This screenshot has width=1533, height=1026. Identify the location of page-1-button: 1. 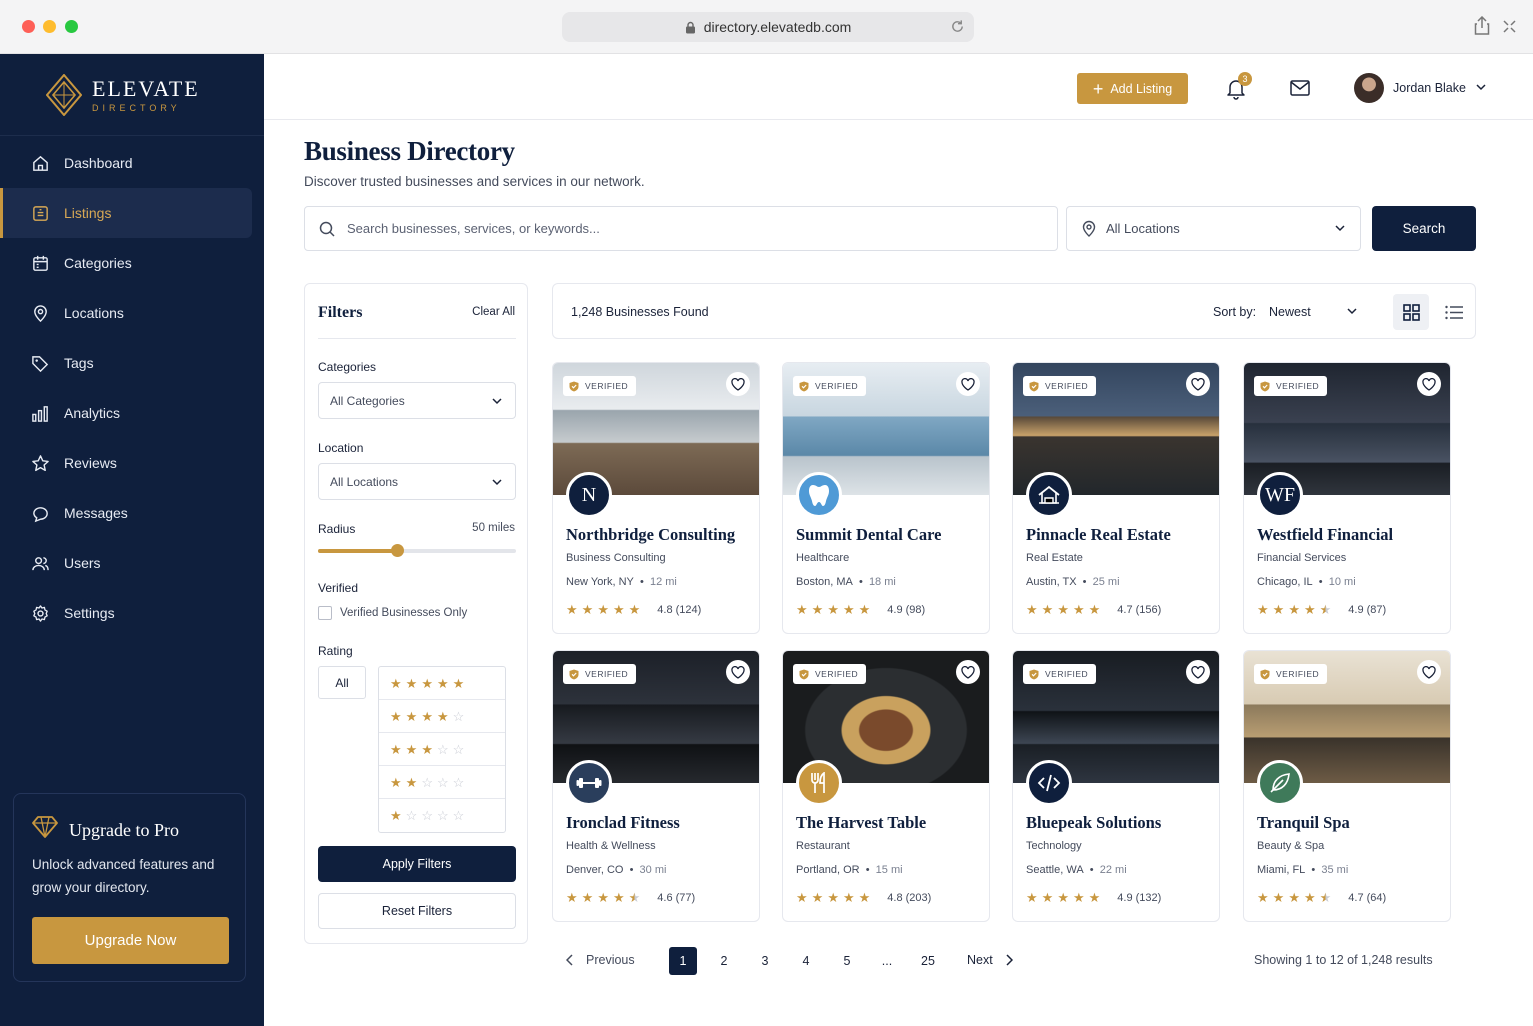
(683, 961).